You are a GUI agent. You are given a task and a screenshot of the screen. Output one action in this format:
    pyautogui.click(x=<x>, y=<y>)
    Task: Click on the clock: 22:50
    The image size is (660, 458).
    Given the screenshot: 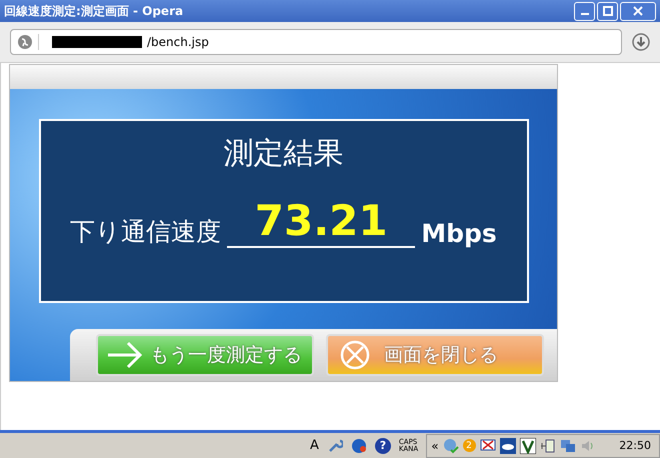 What is the action you would take?
    pyautogui.click(x=637, y=445)
    